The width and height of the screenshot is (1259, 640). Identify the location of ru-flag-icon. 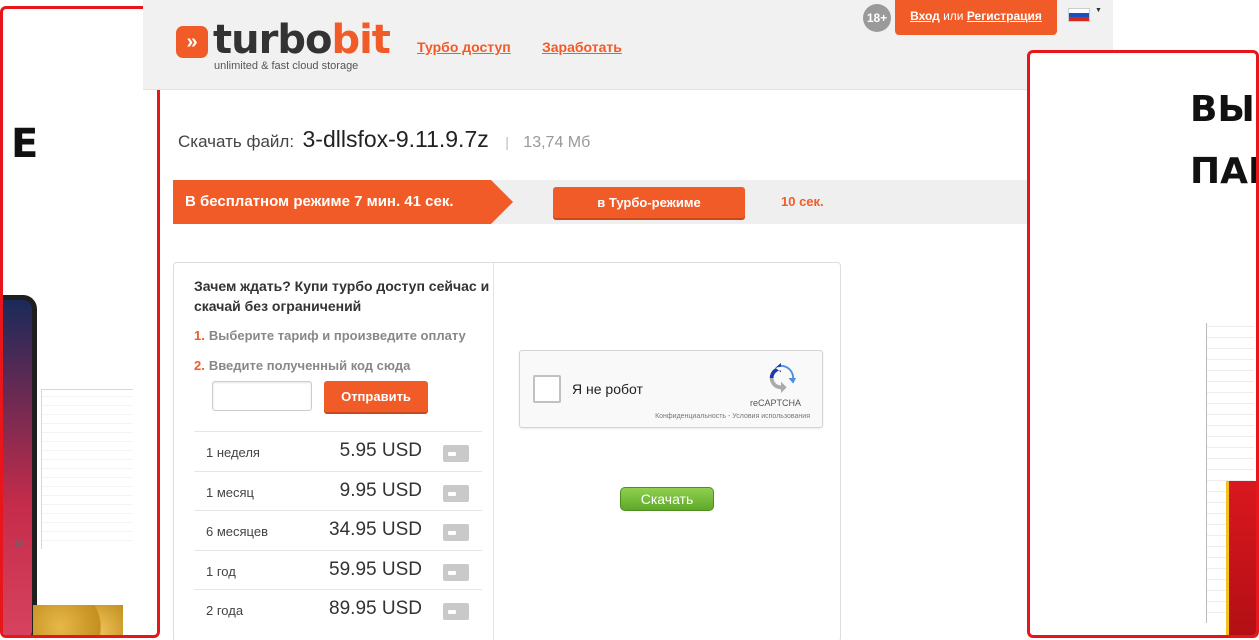
(1079, 15).